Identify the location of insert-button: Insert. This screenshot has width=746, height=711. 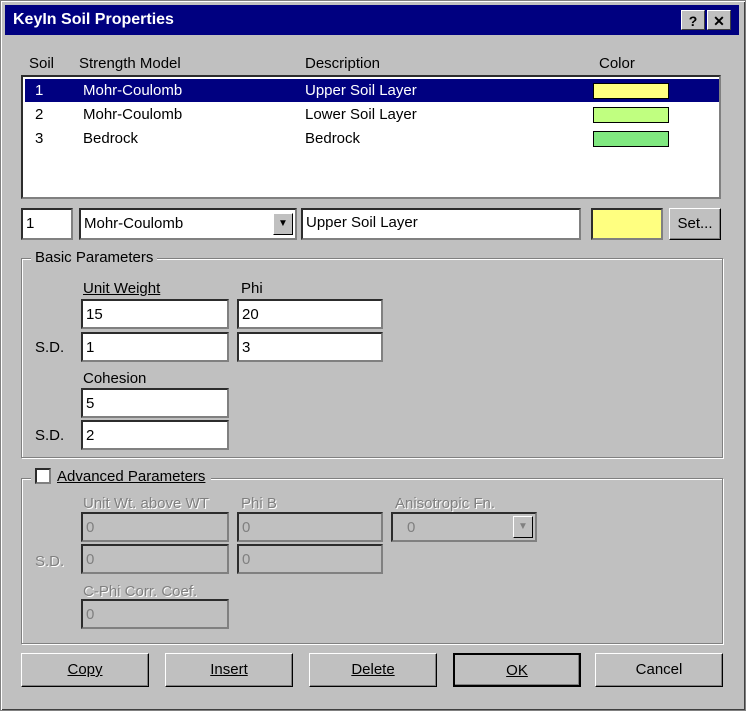
(229, 670).